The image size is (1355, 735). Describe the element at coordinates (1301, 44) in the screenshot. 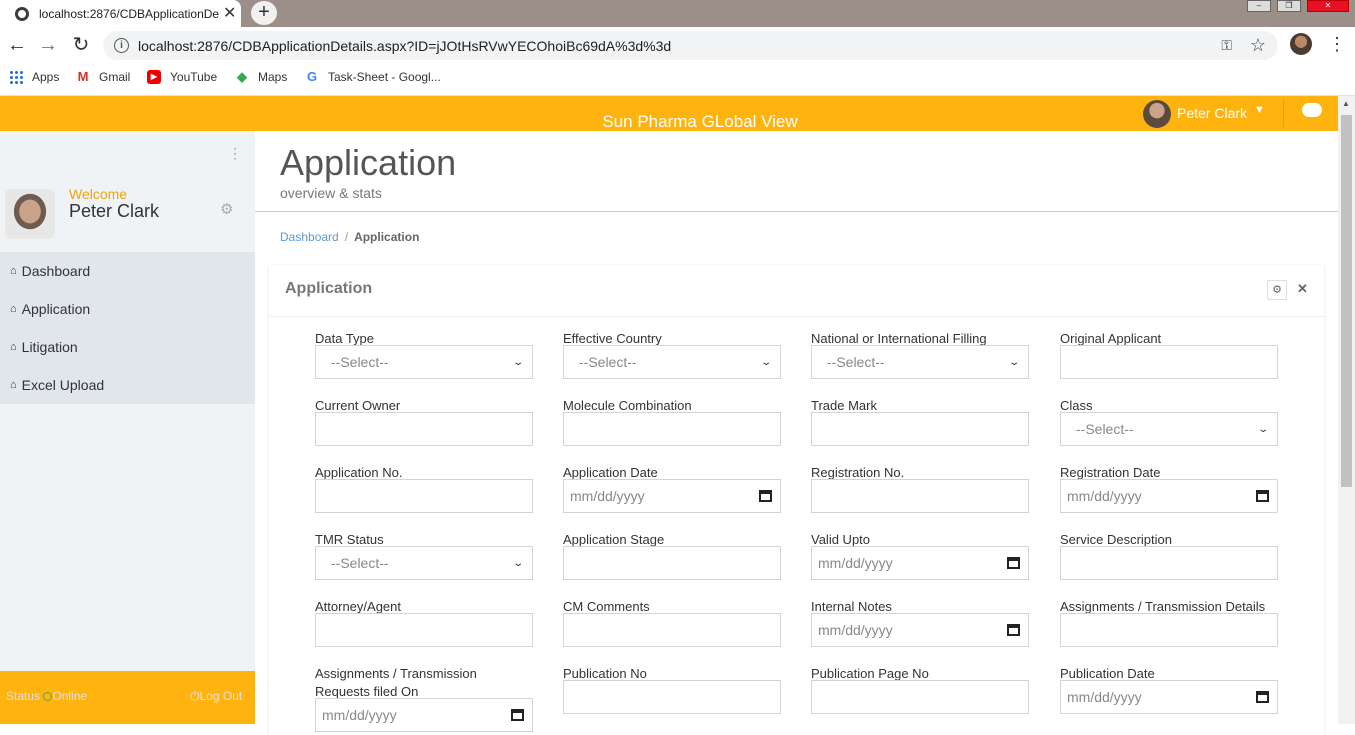

I see `profile-avatar` at that location.